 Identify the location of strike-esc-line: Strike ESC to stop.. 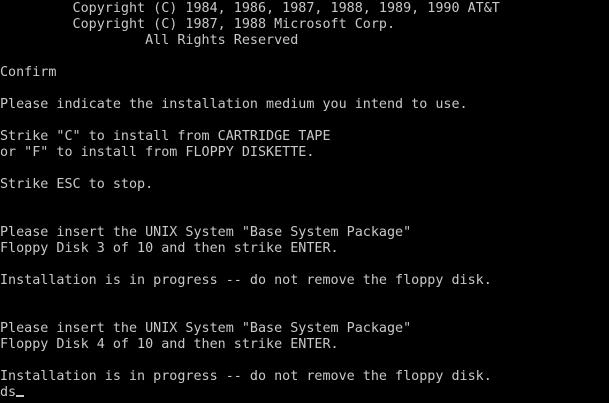
(77, 184).